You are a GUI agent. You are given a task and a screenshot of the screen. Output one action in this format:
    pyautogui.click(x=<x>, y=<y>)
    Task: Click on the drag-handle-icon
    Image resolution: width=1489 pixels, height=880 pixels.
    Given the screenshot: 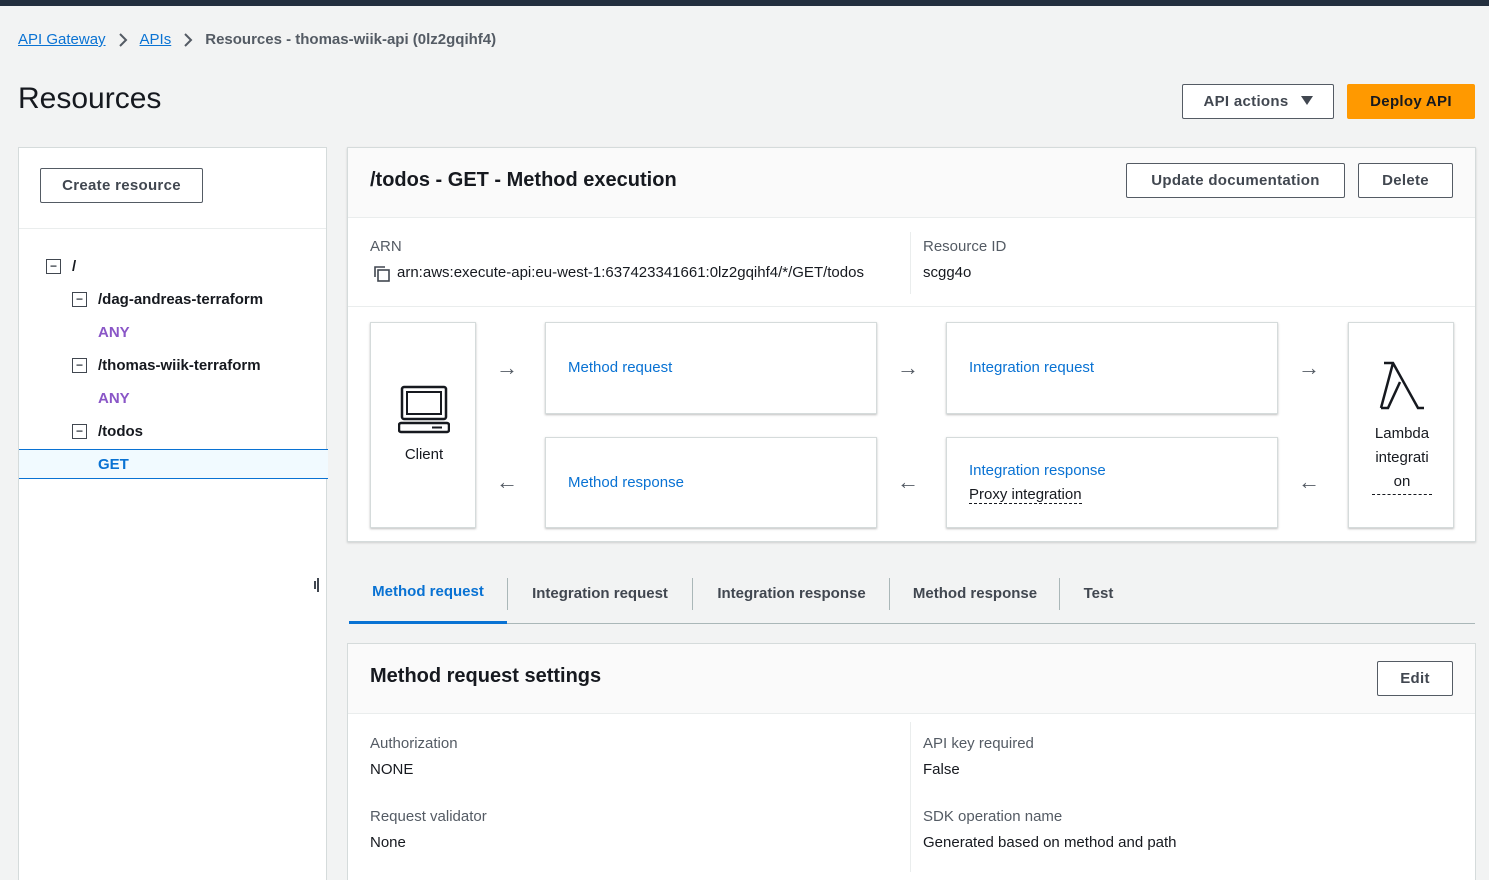 What is the action you would take?
    pyautogui.click(x=318, y=585)
    